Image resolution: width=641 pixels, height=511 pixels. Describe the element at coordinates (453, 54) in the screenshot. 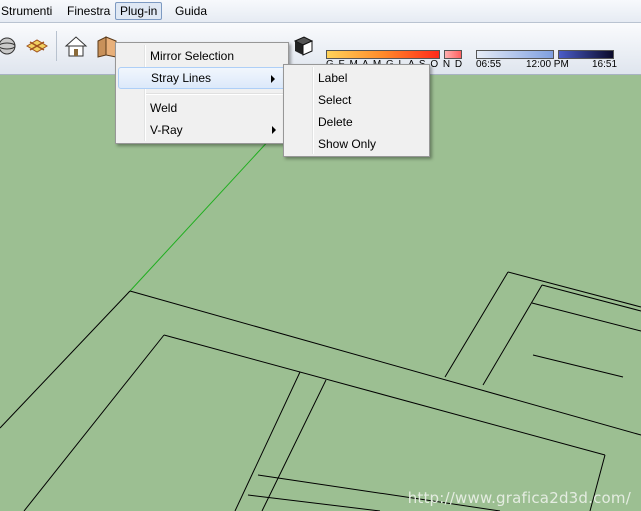

I see `date-slider-end` at that location.